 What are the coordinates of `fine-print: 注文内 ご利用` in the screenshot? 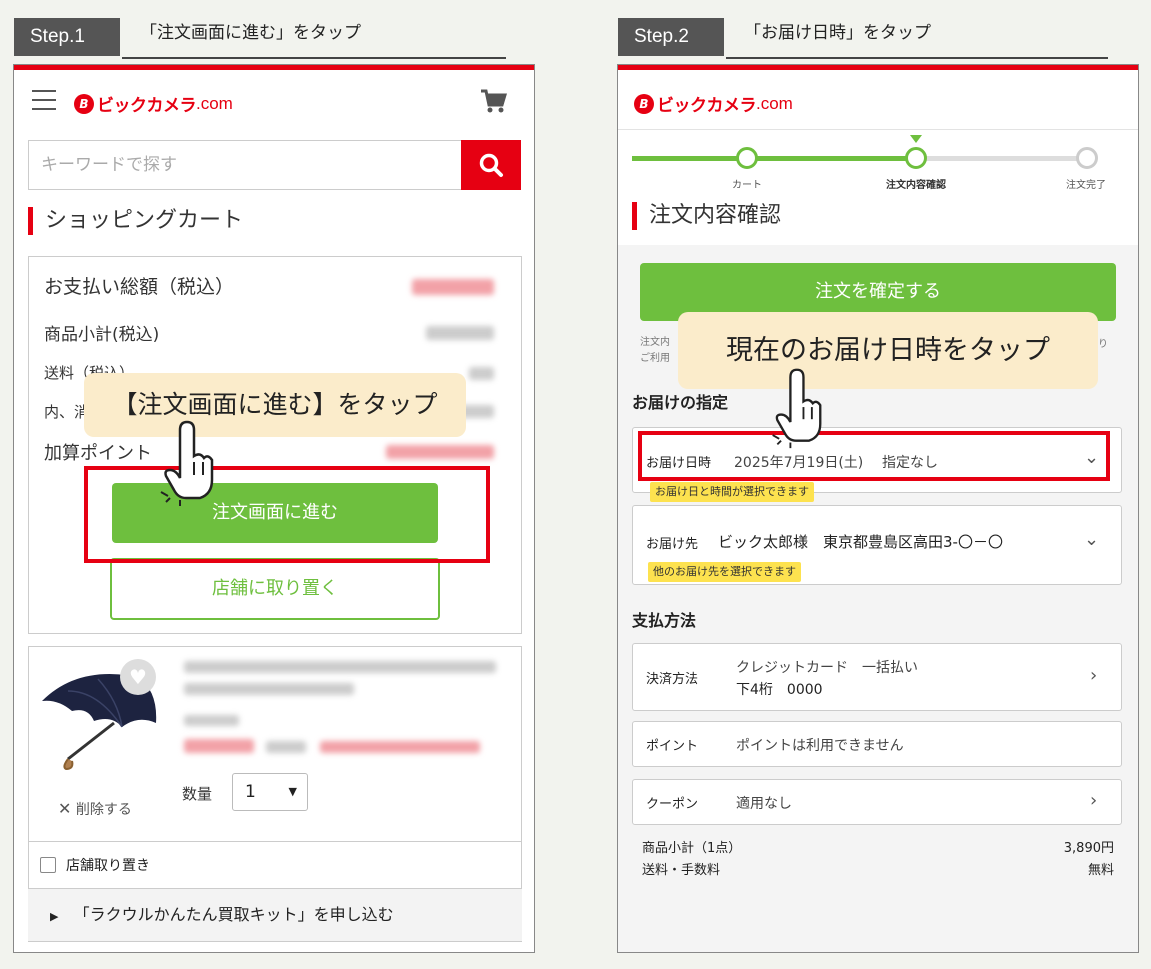 It's located at (655, 351).